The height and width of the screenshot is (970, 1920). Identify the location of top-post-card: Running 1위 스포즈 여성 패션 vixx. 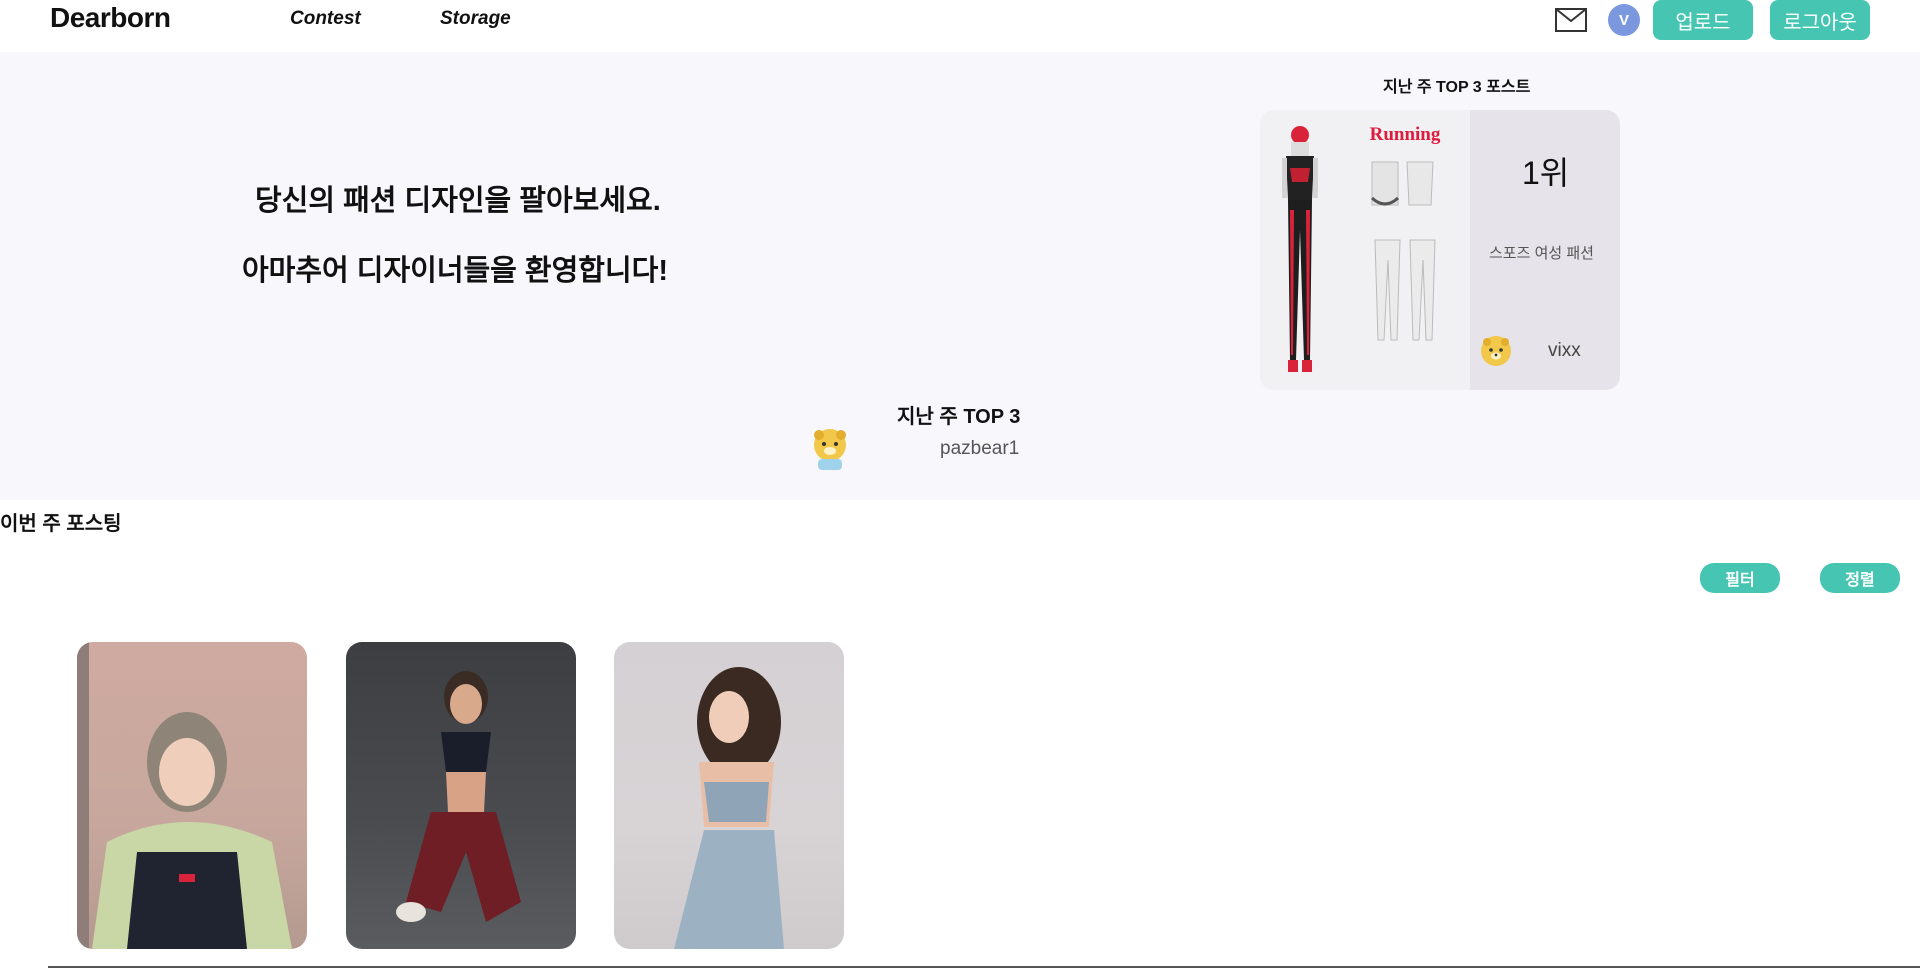
(1440, 250).